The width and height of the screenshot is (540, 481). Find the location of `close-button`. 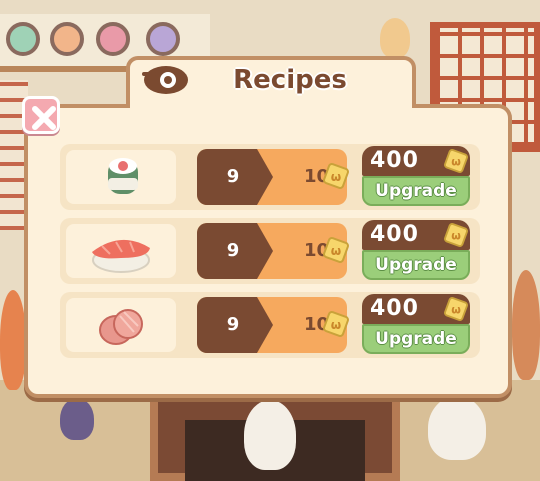

close-button is located at coordinates (41, 115).